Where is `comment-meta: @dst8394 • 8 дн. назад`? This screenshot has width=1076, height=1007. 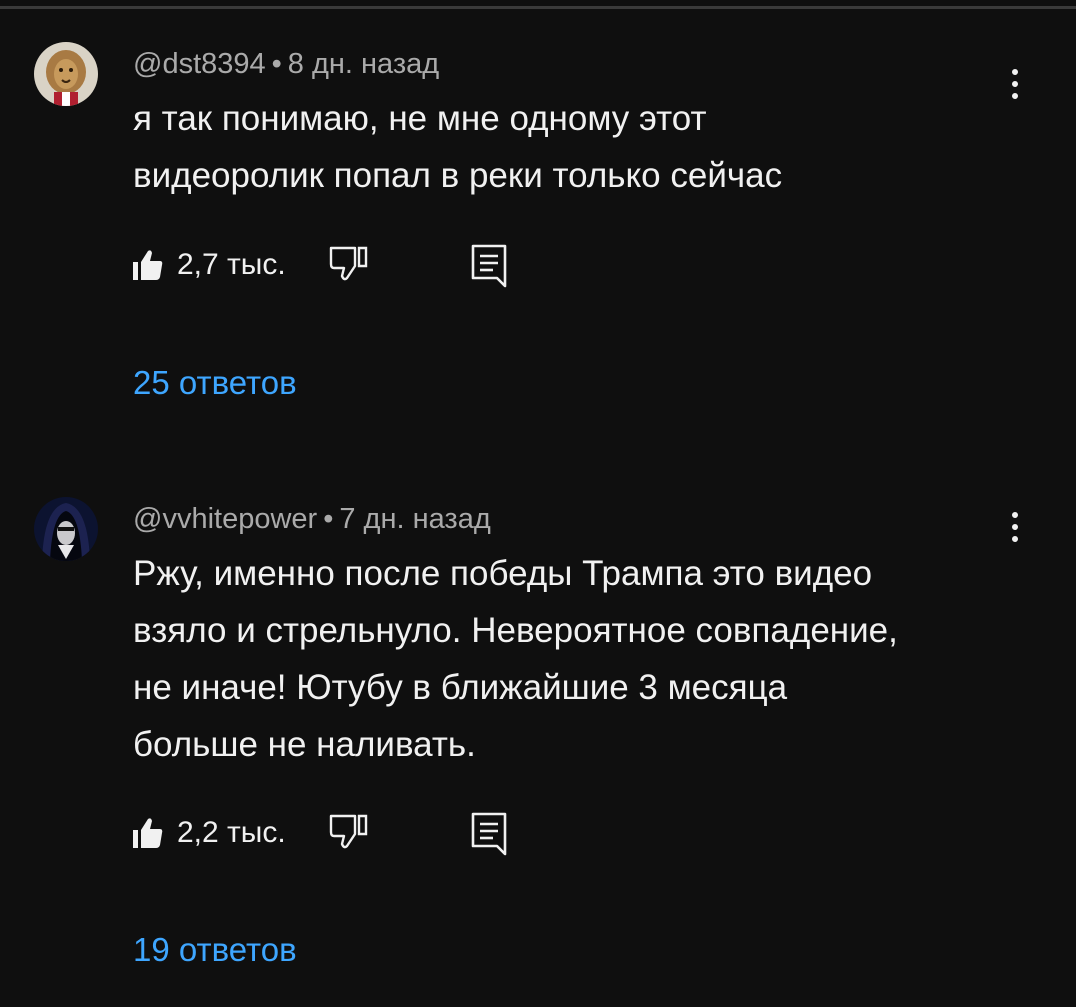
comment-meta: @dst8394 • 8 дн. назад is located at coordinates (286, 64).